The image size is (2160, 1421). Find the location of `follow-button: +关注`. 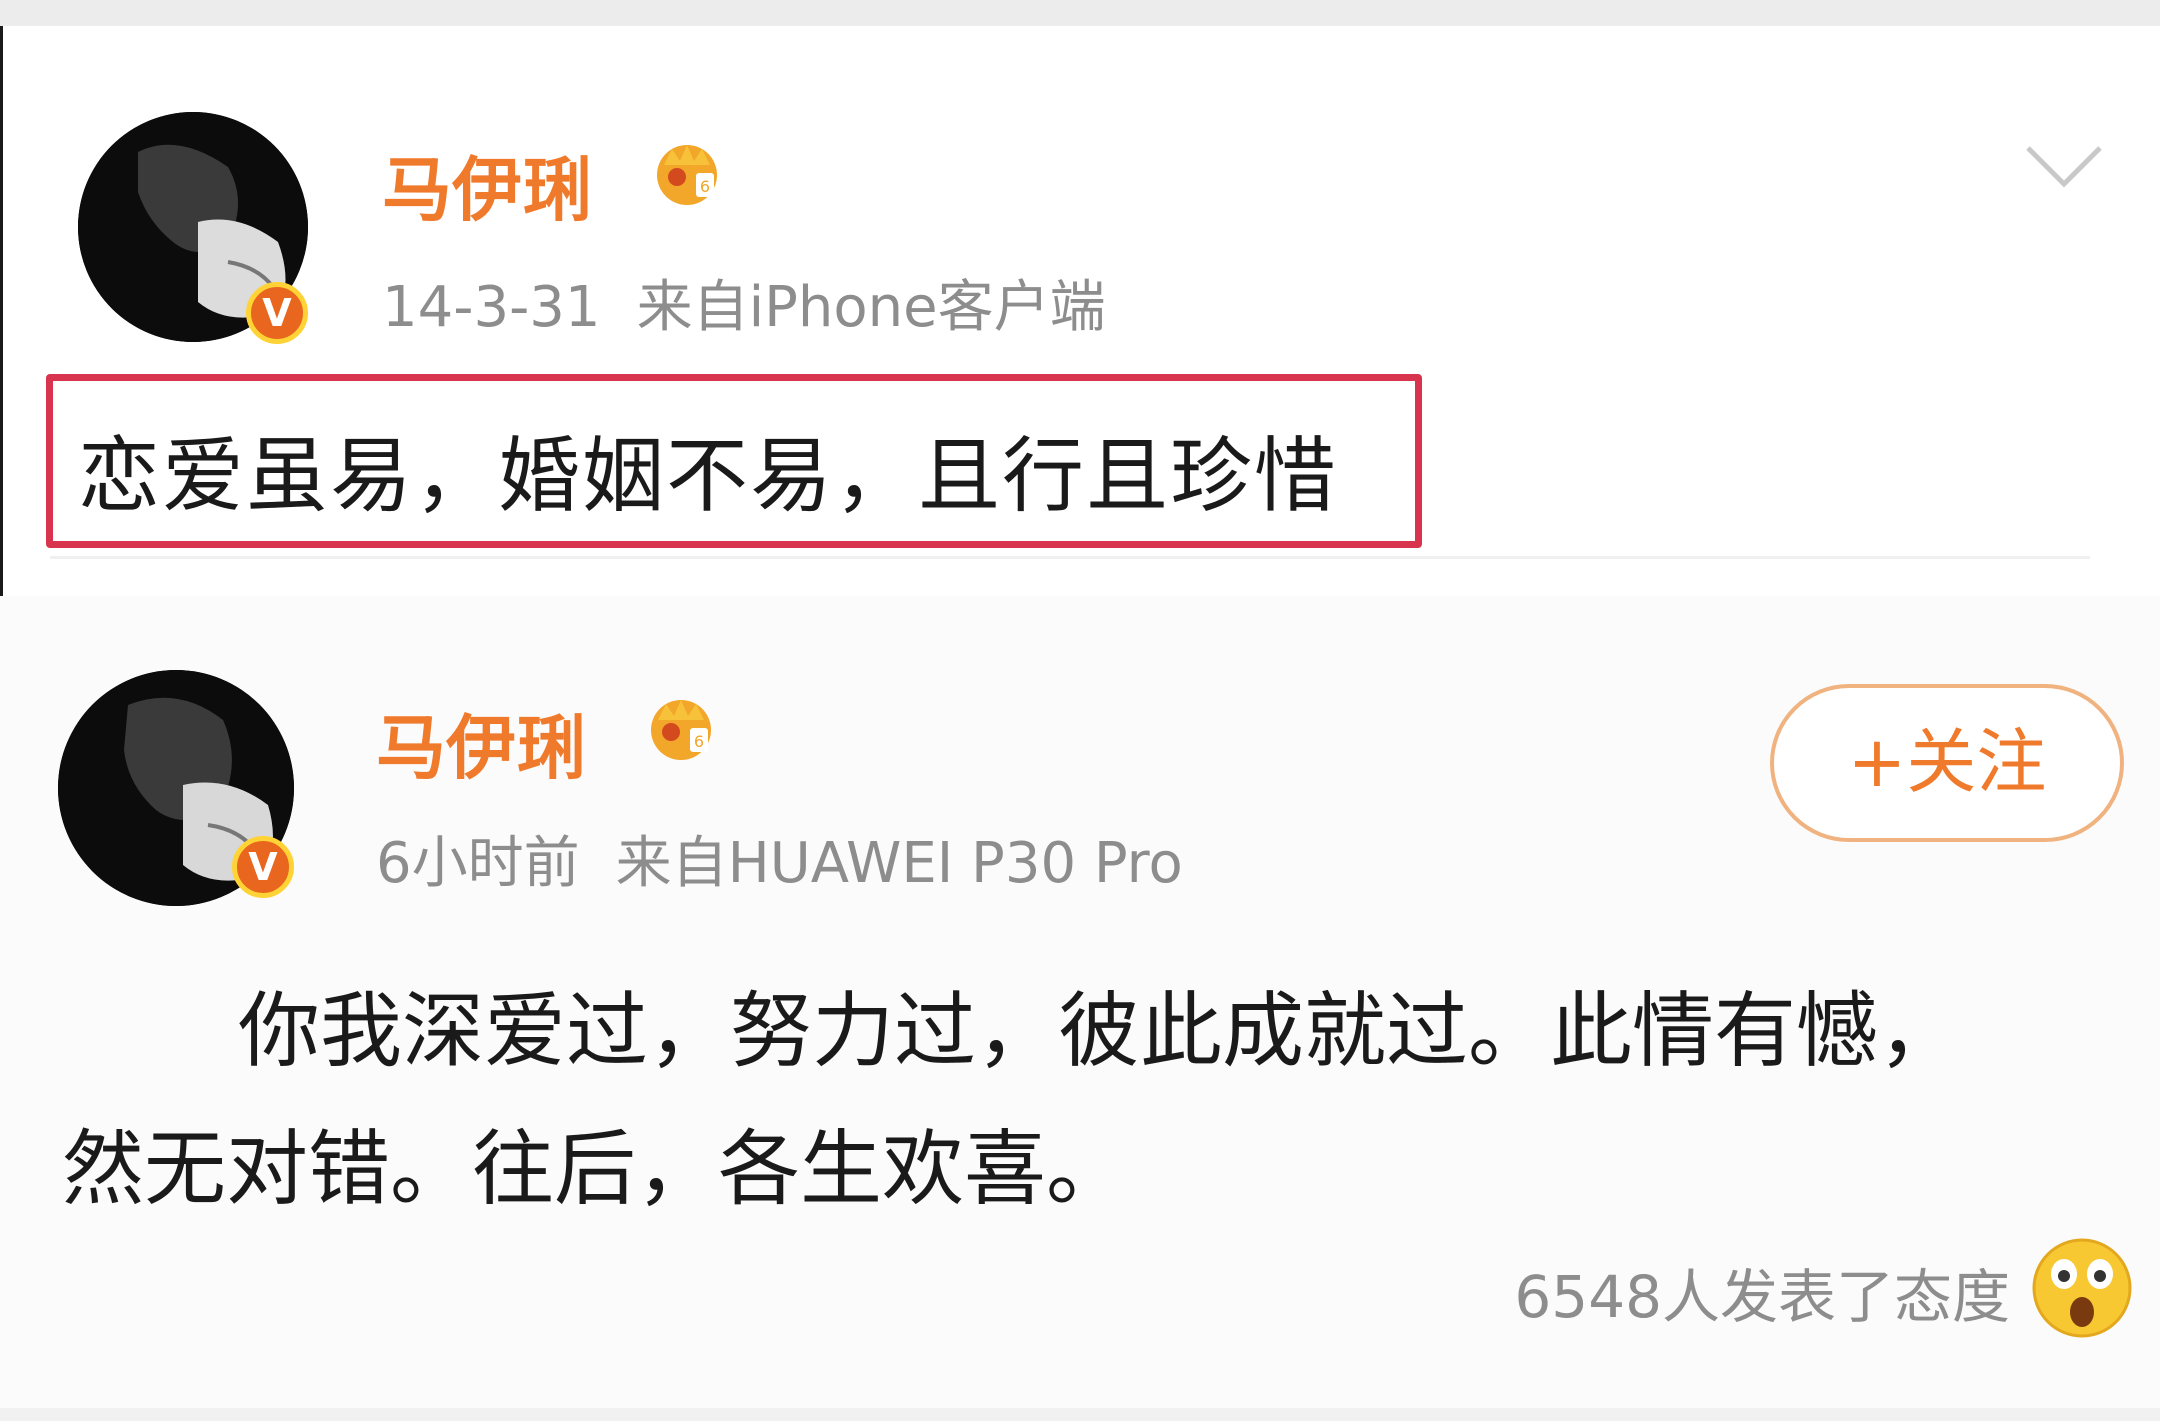

follow-button: +关注 is located at coordinates (1947, 763).